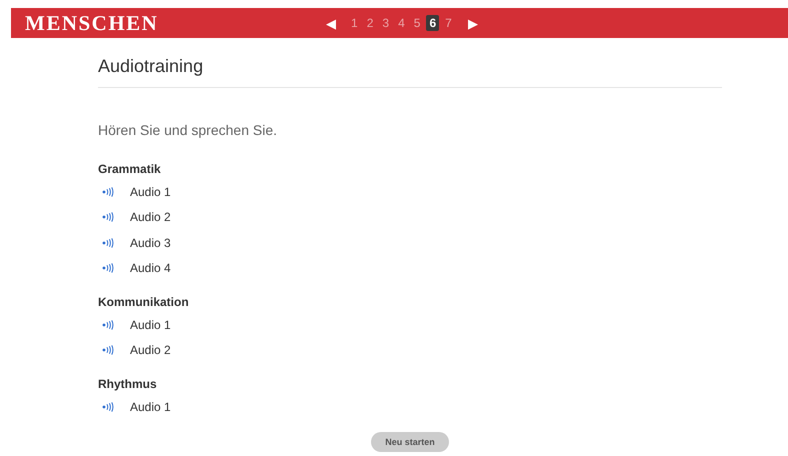  I want to click on restart-button: Neu starten, so click(410, 442).